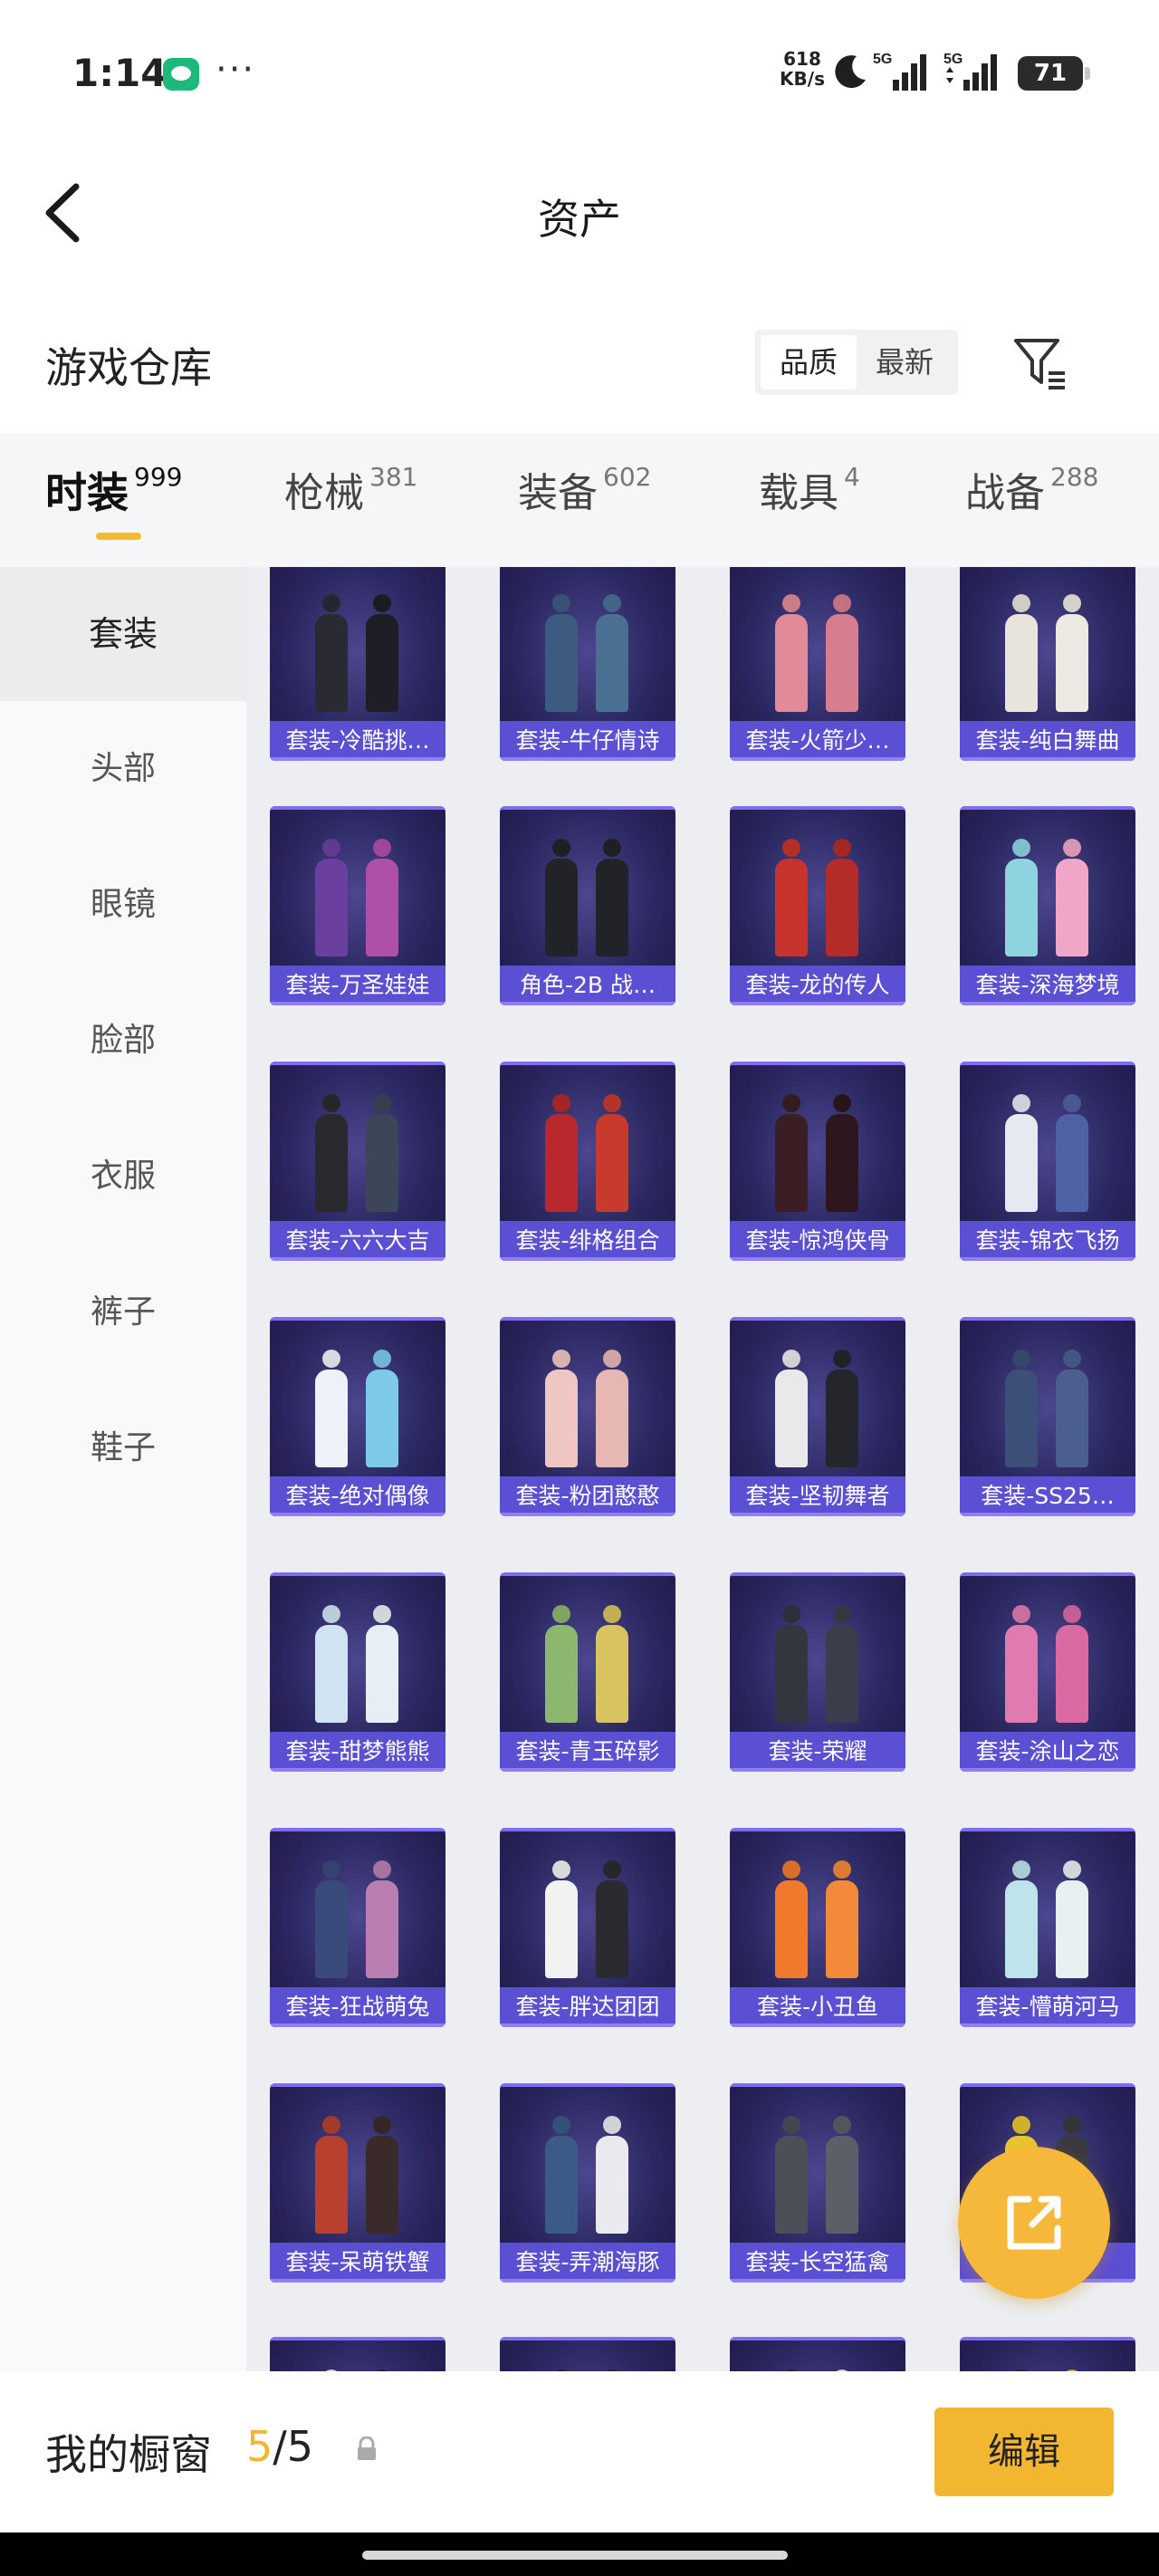 This screenshot has width=1159, height=2576. What do you see at coordinates (627, 477) in the screenshot?
I see `tab-count: 602` at bounding box center [627, 477].